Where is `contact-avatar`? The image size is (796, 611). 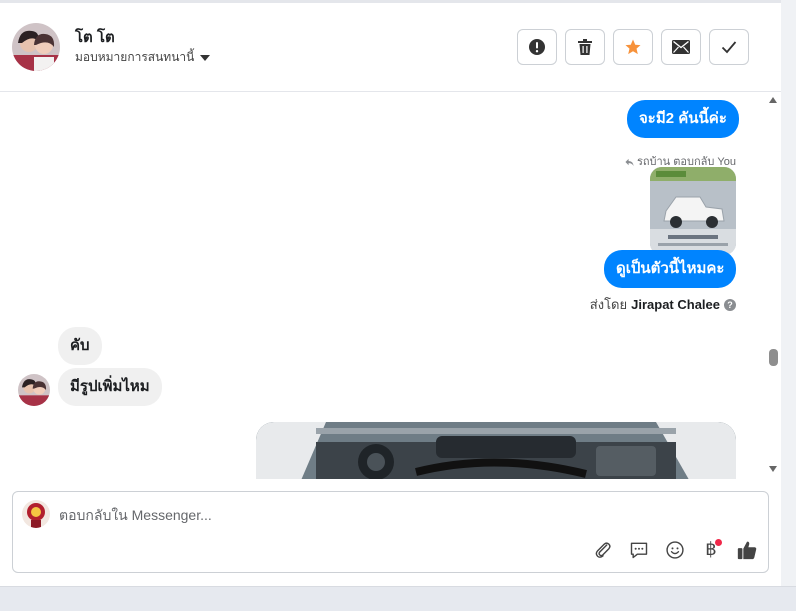 contact-avatar is located at coordinates (36, 47).